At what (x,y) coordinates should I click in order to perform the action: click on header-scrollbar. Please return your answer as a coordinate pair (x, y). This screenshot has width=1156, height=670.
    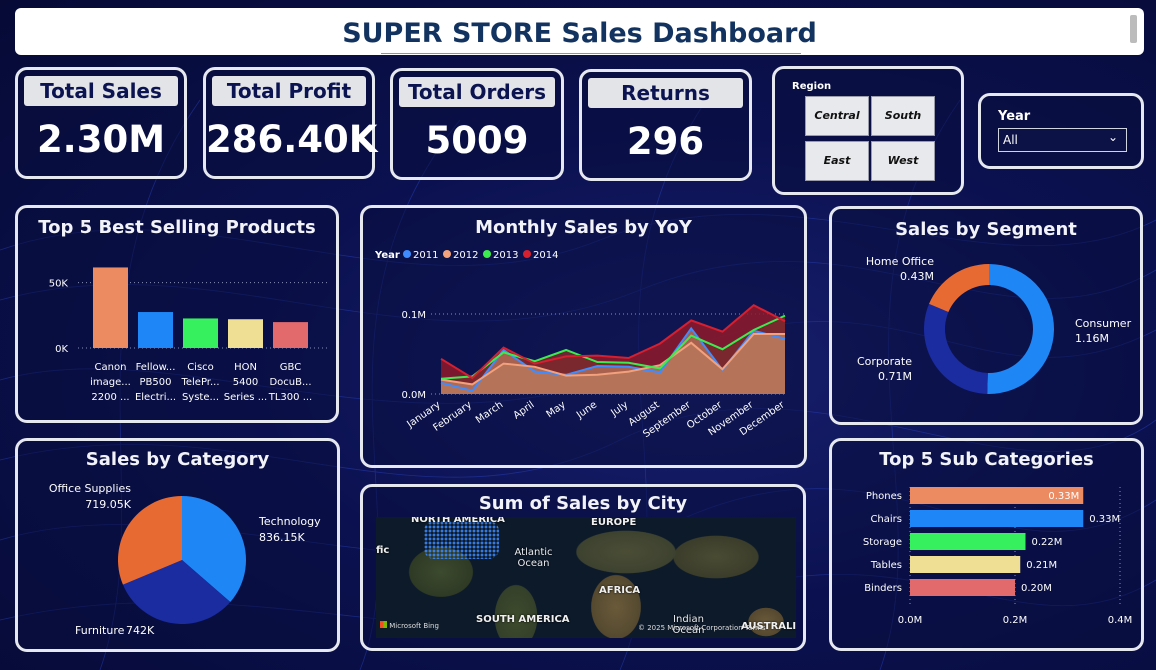
    Looking at the image, I should click on (1133, 29).